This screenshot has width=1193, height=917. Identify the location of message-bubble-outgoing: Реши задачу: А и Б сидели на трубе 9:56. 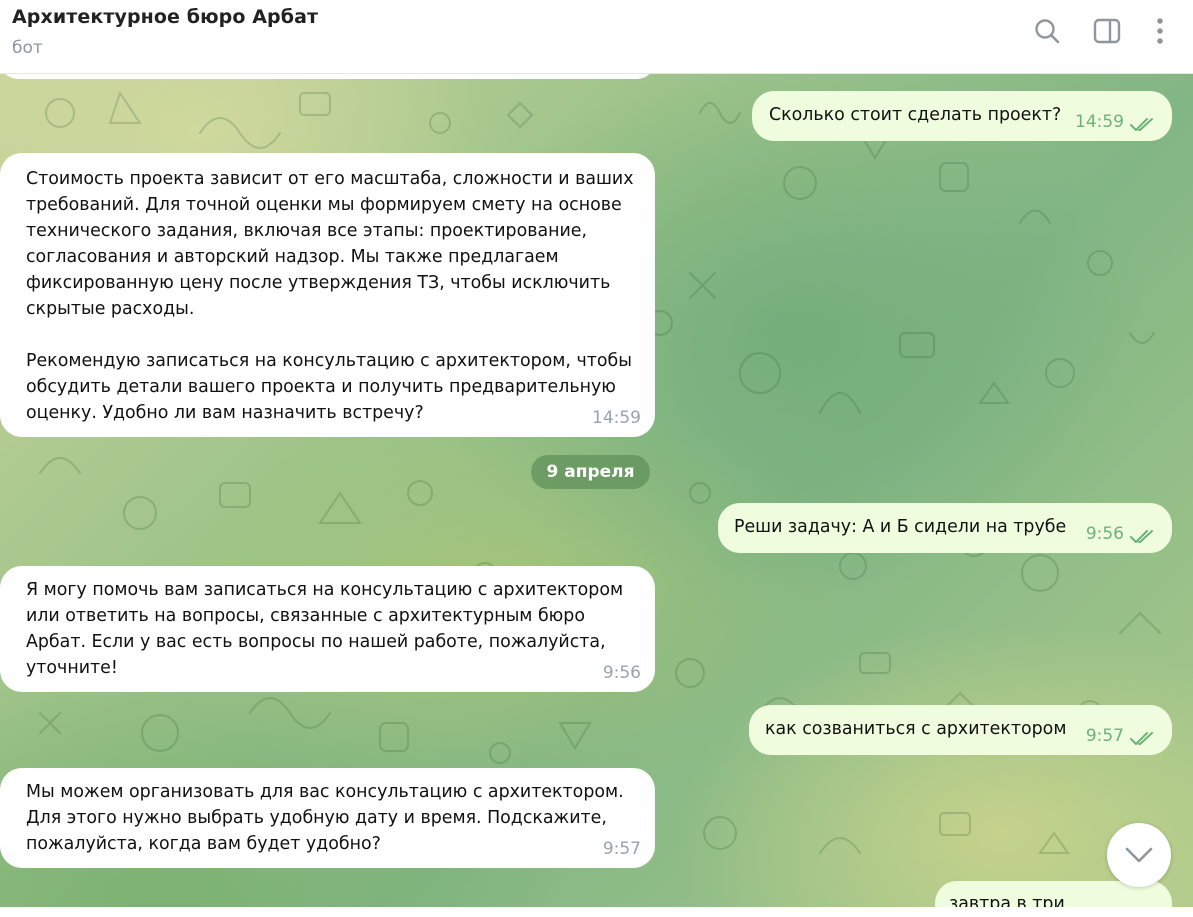
(945, 528).